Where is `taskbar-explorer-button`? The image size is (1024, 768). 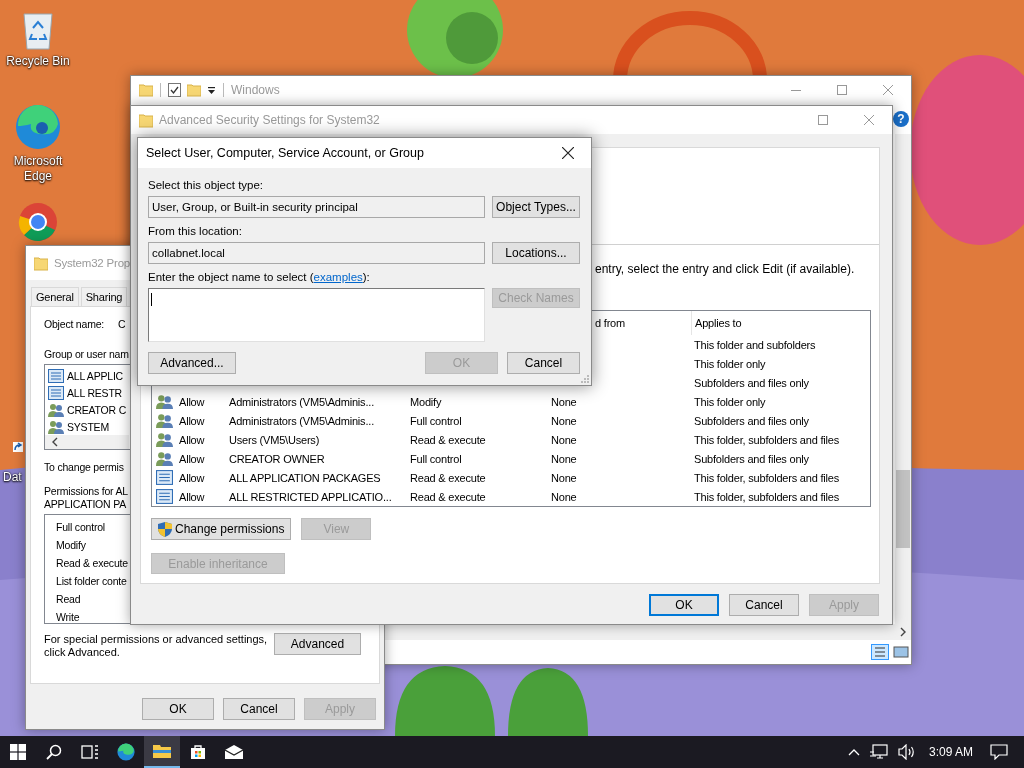 taskbar-explorer-button is located at coordinates (162, 752).